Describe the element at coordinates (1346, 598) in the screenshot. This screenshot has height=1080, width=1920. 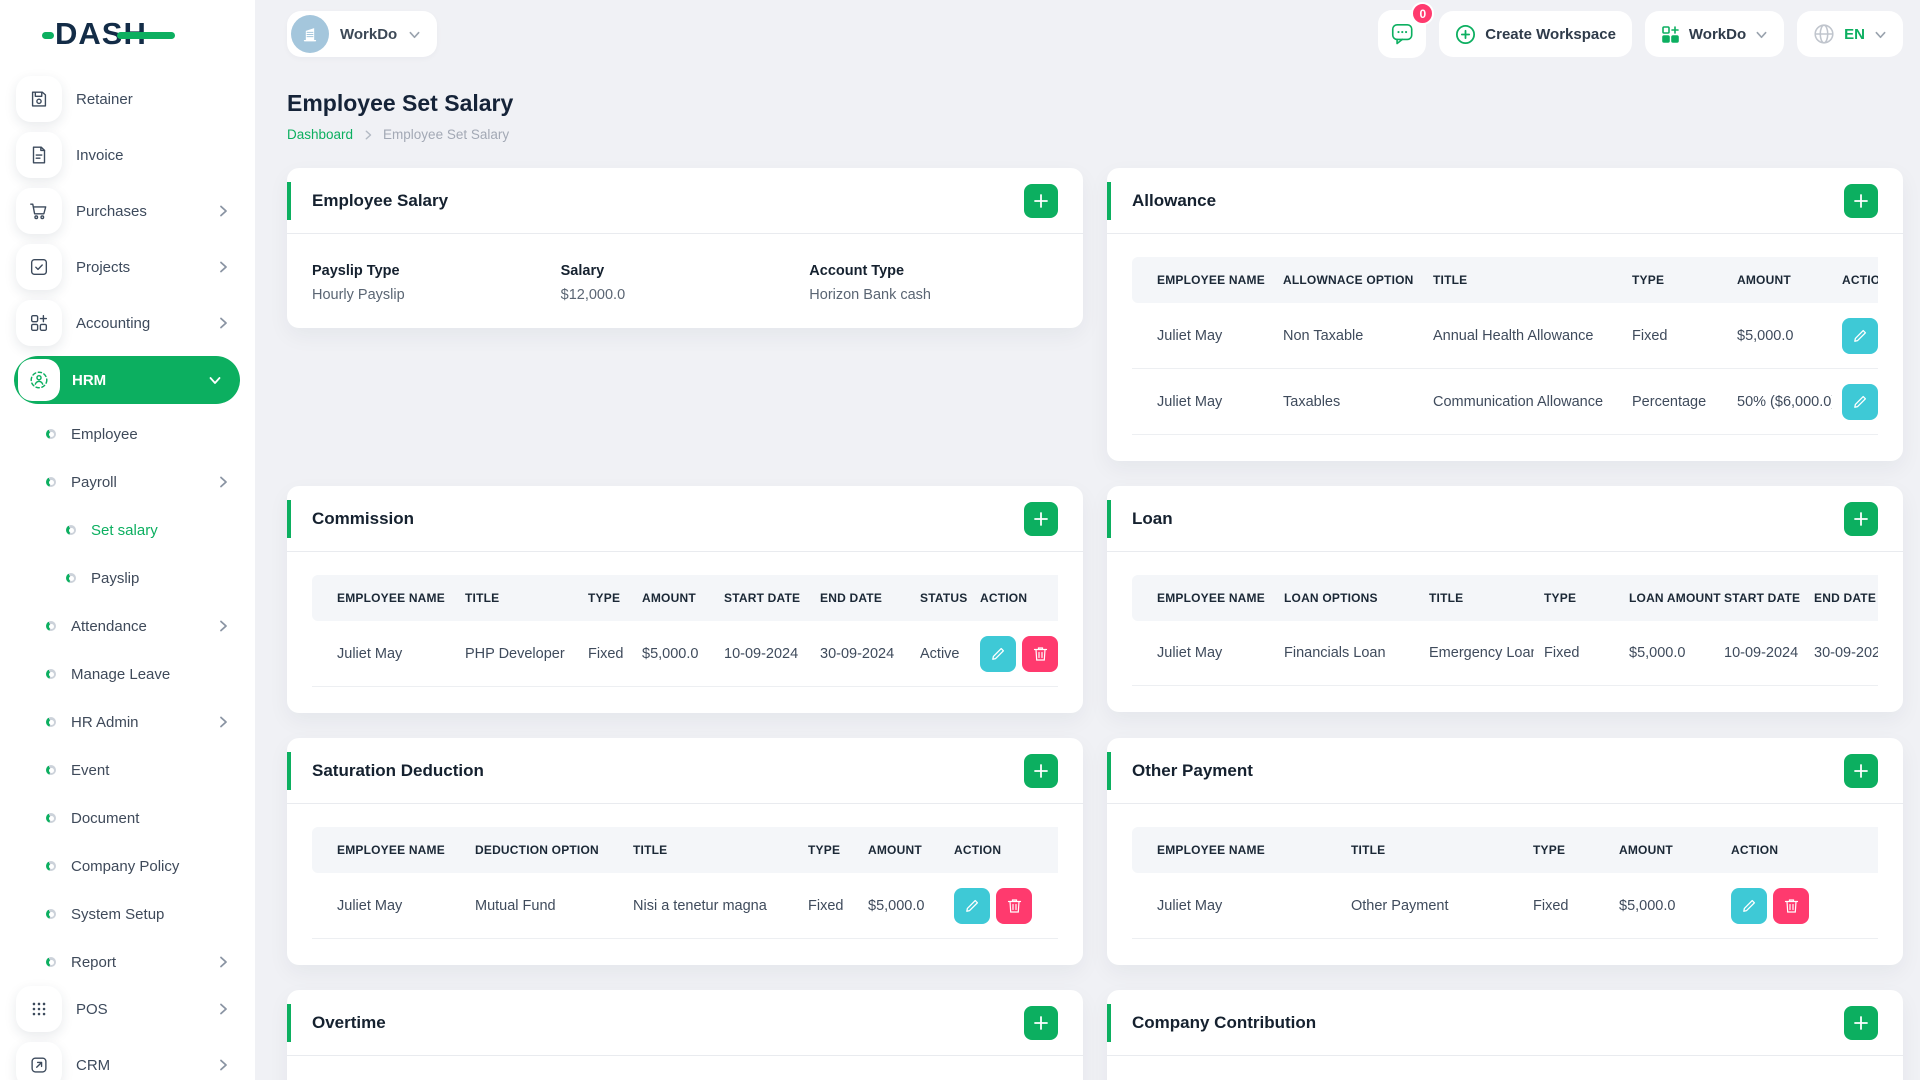
I see `column-header: LOAN OPTIONS` at that location.